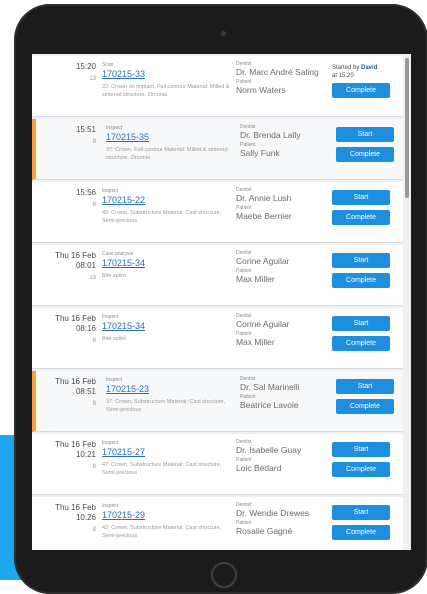 The height and width of the screenshot is (594, 427). I want to click on case-id-link: 170215-23, so click(171, 389).